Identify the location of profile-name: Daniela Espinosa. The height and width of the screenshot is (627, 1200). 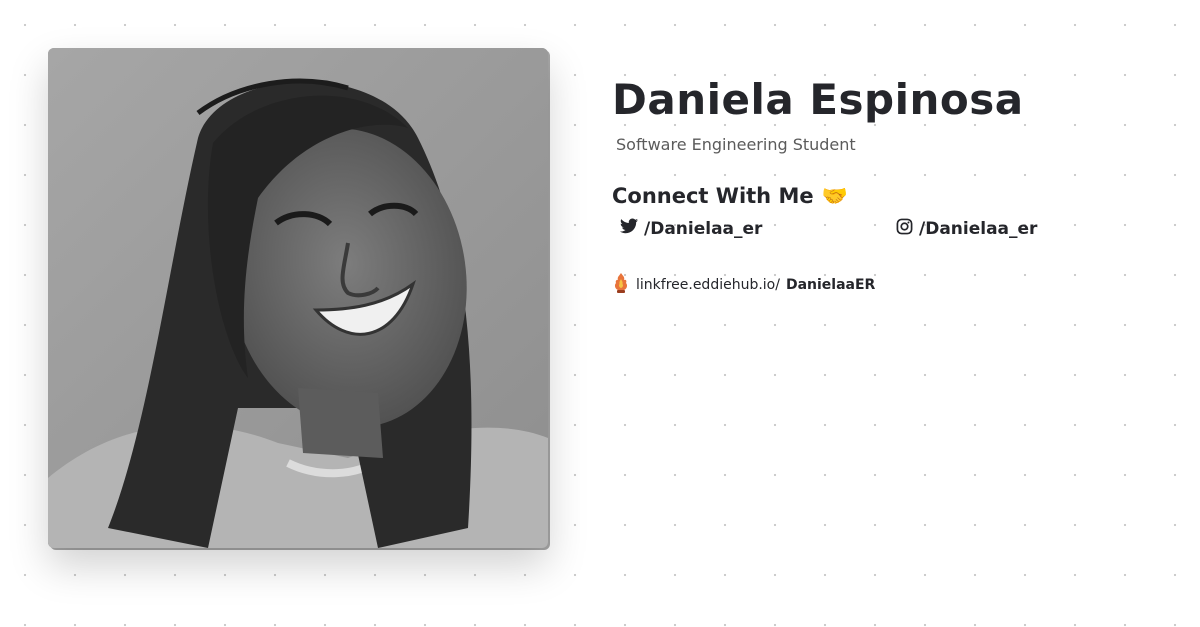
(818, 99).